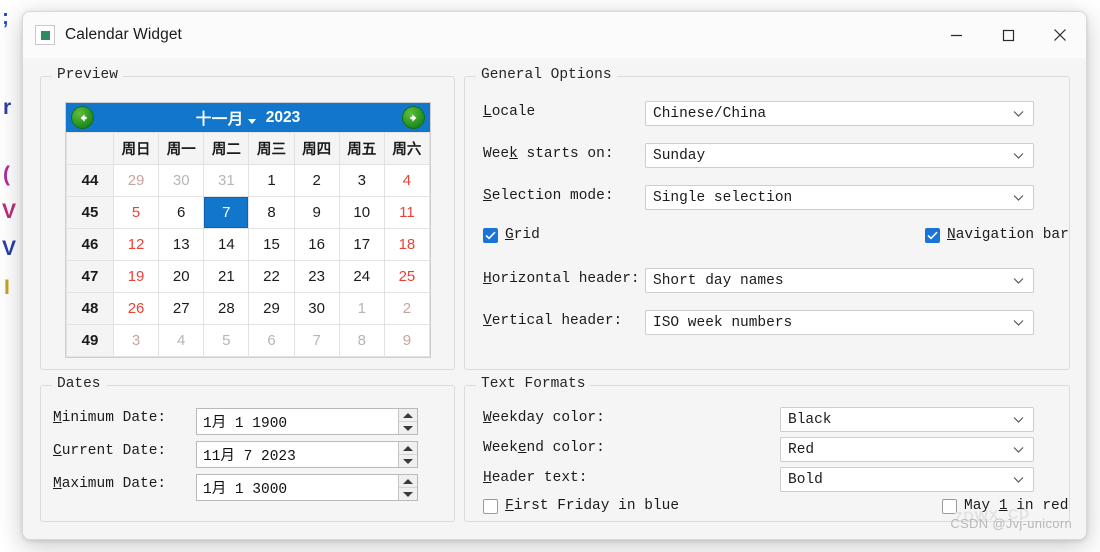 The width and height of the screenshot is (1100, 552). What do you see at coordinates (181, 276) in the screenshot?
I see `calendar-day-cell: 20` at bounding box center [181, 276].